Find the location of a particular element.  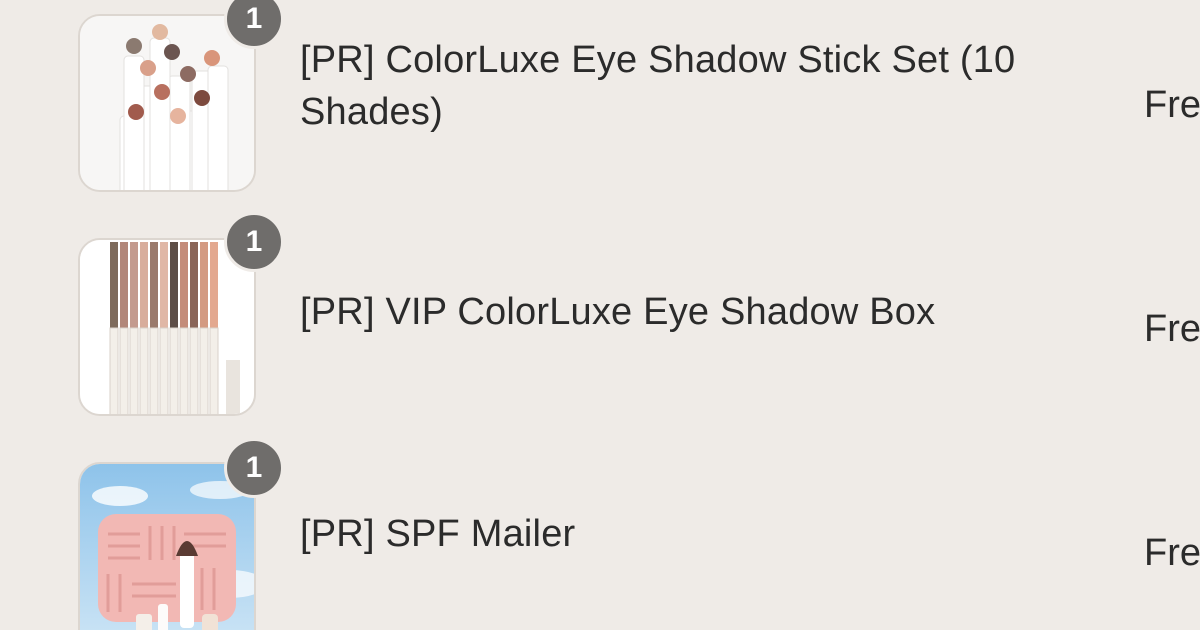

eyeshadow-stick-set-image is located at coordinates (167, 103).